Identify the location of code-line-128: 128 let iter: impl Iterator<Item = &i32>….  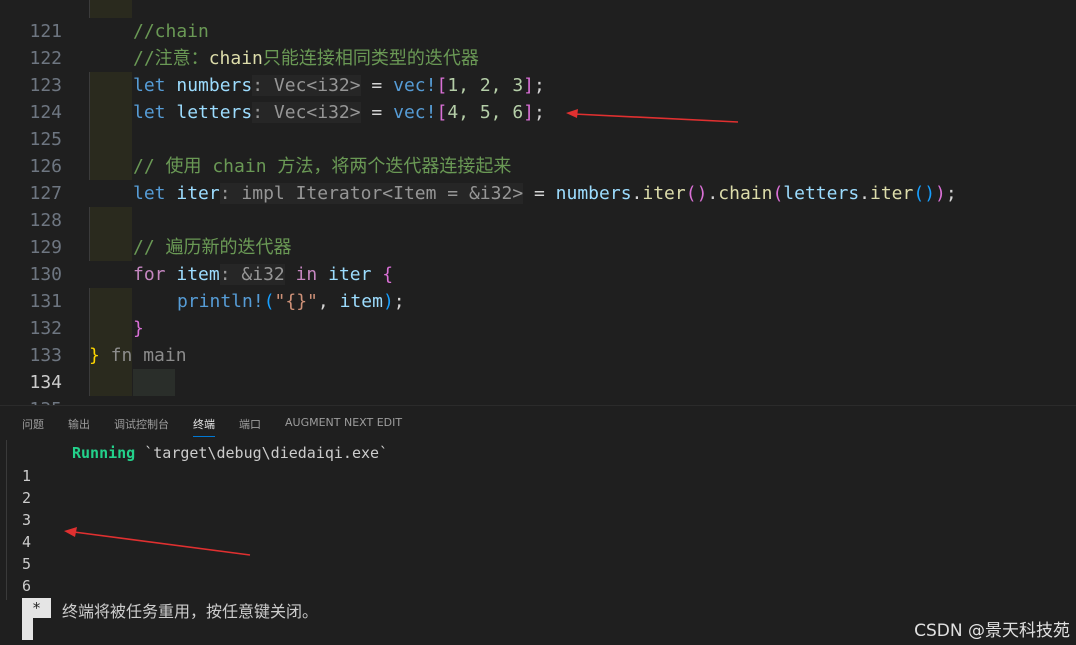
(538, 220).